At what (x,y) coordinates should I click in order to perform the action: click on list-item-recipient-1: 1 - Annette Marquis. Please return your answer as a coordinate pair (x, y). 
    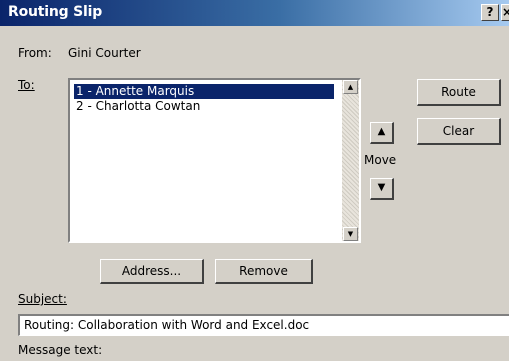
    Looking at the image, I should click on (204, 91).